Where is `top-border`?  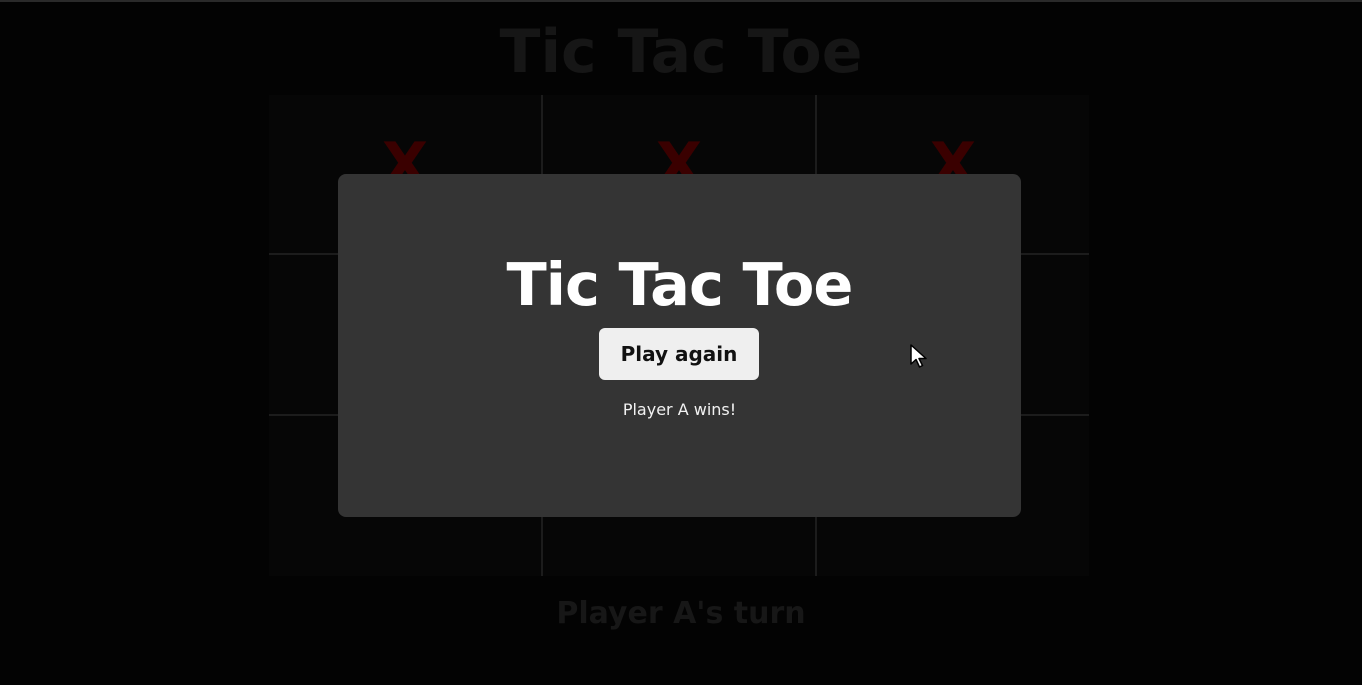
top-border is located at coordinates (681, 1).